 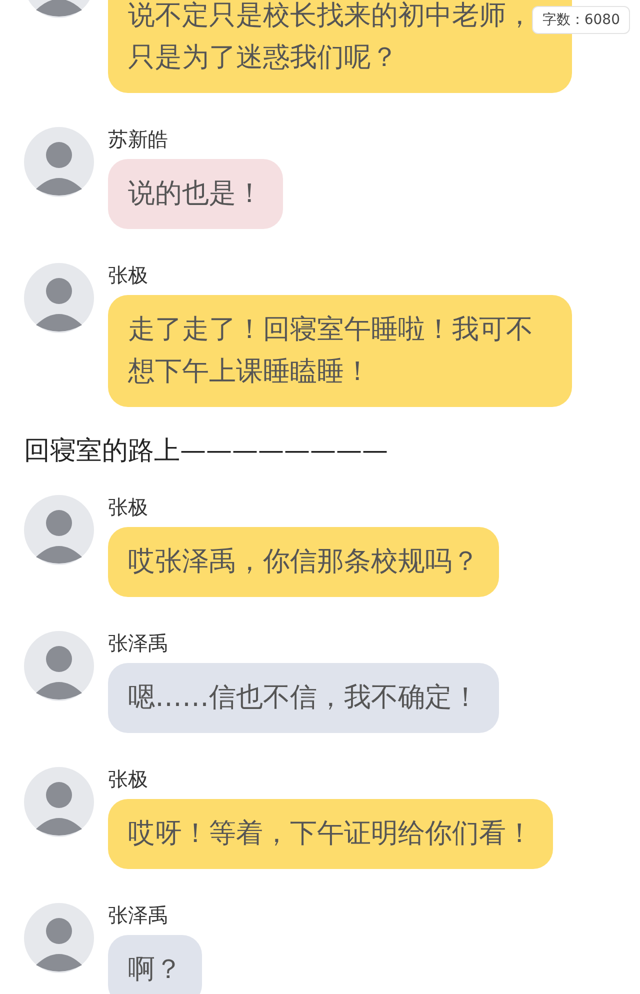 I want to click on message-bubble: 走了走了！回寝室午睡啦！我可不想下午上课睡瞌睡！, so click(x=340, y=351).